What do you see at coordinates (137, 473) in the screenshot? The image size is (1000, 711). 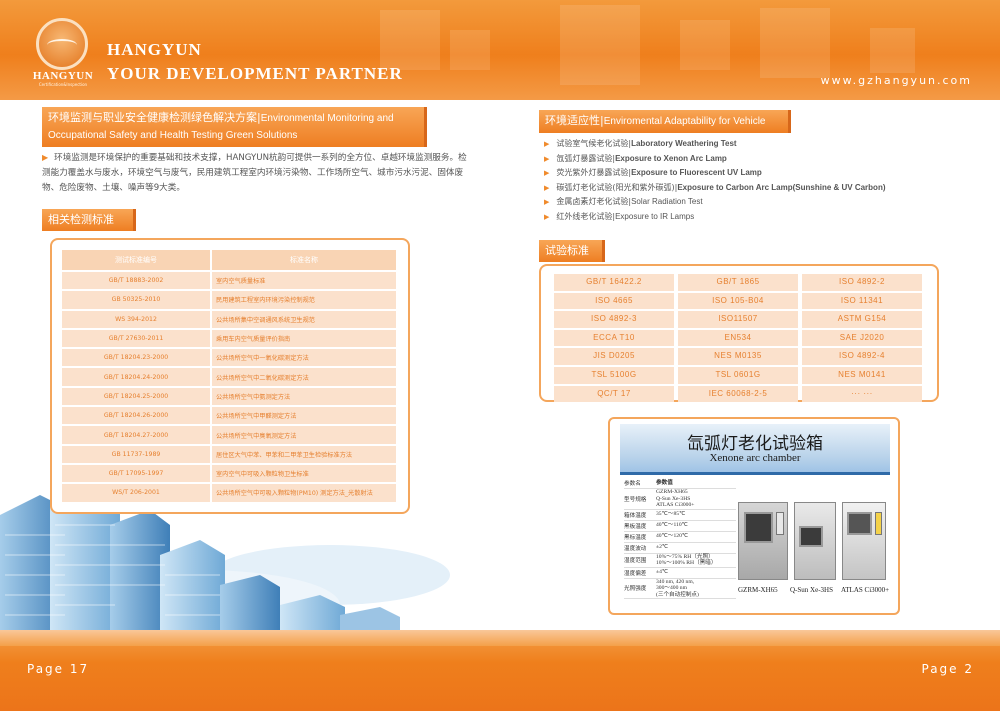 I see `standard-code: GB/T 17095-1997` at bounding box center [137, 473].